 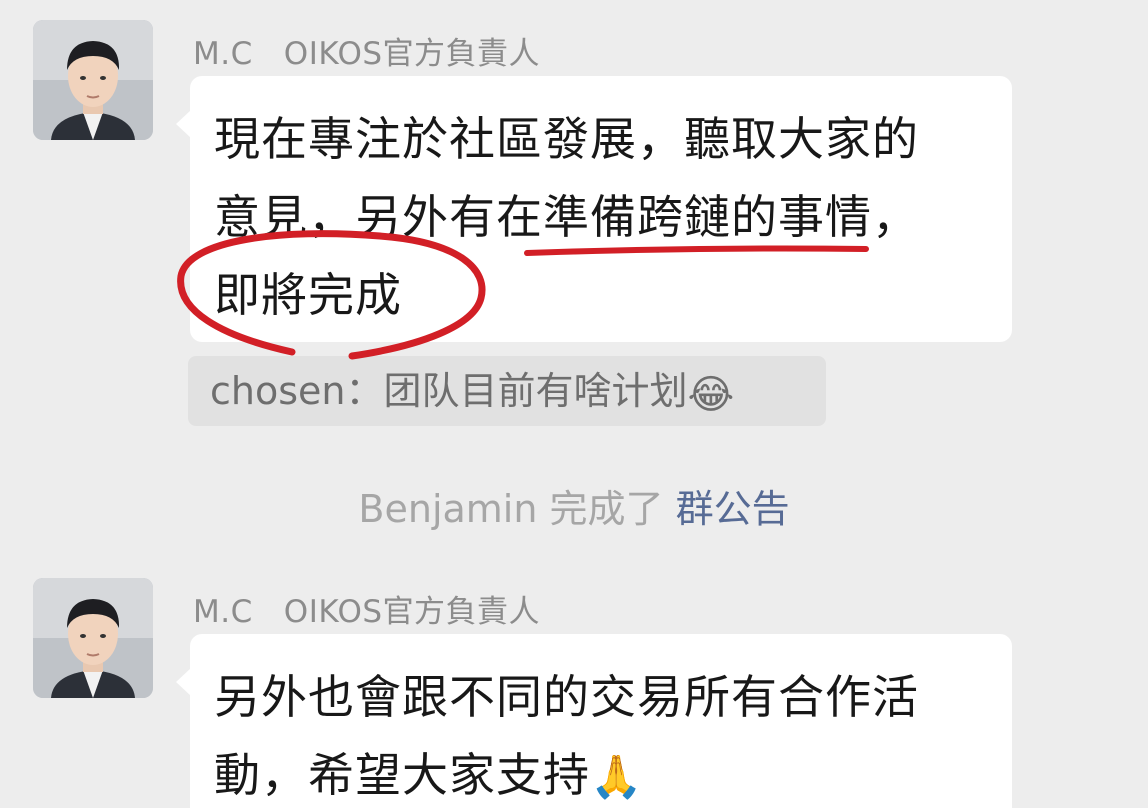 What do you see at coordinates (566, 697) in the screenshot?
I see `message-line: 另外也會跟不同的交易所有合作活` at bounding box center [566, 697].